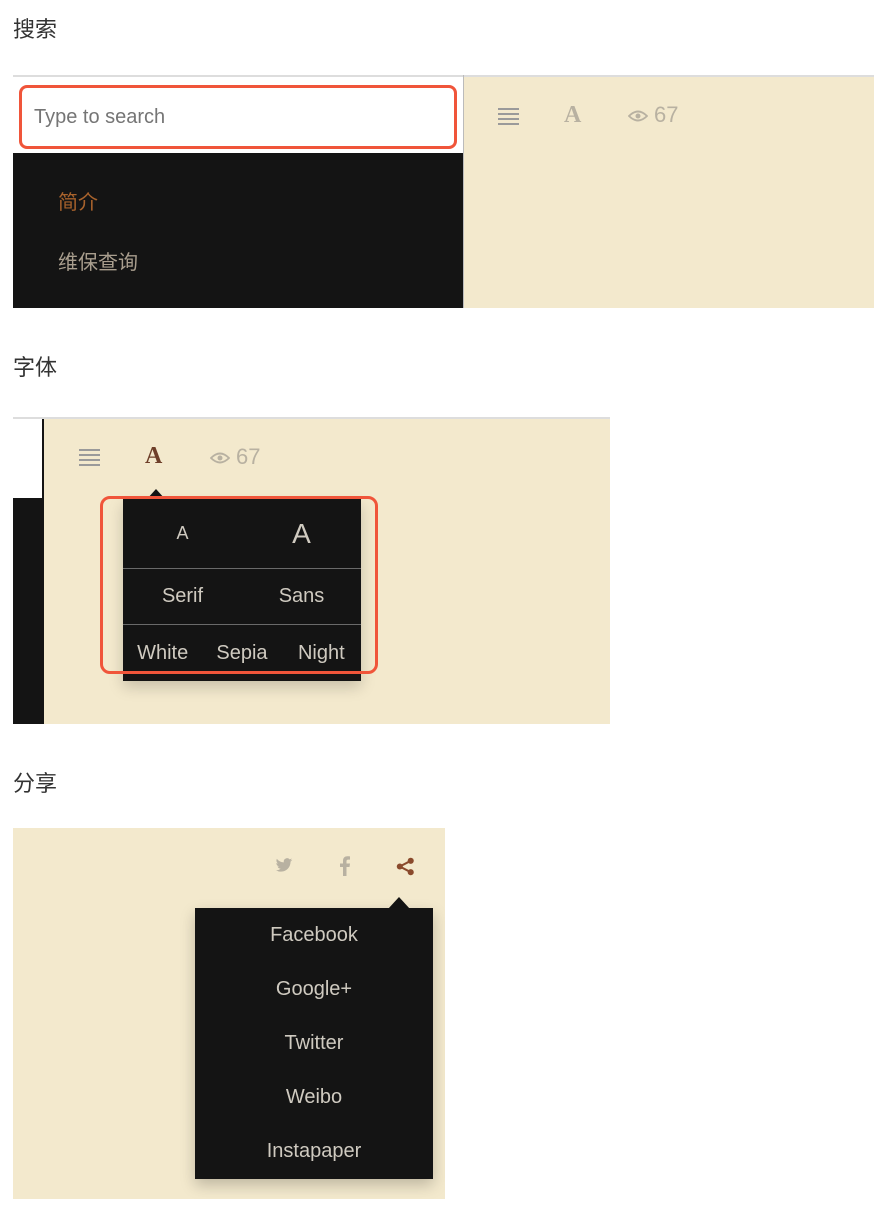 Image resolution: width=891 pixels, height=1206 pixels. Describe the element at coordinates (314, 1151) in the screenshot. I see `share-instapaper: Instapaper` at that location.